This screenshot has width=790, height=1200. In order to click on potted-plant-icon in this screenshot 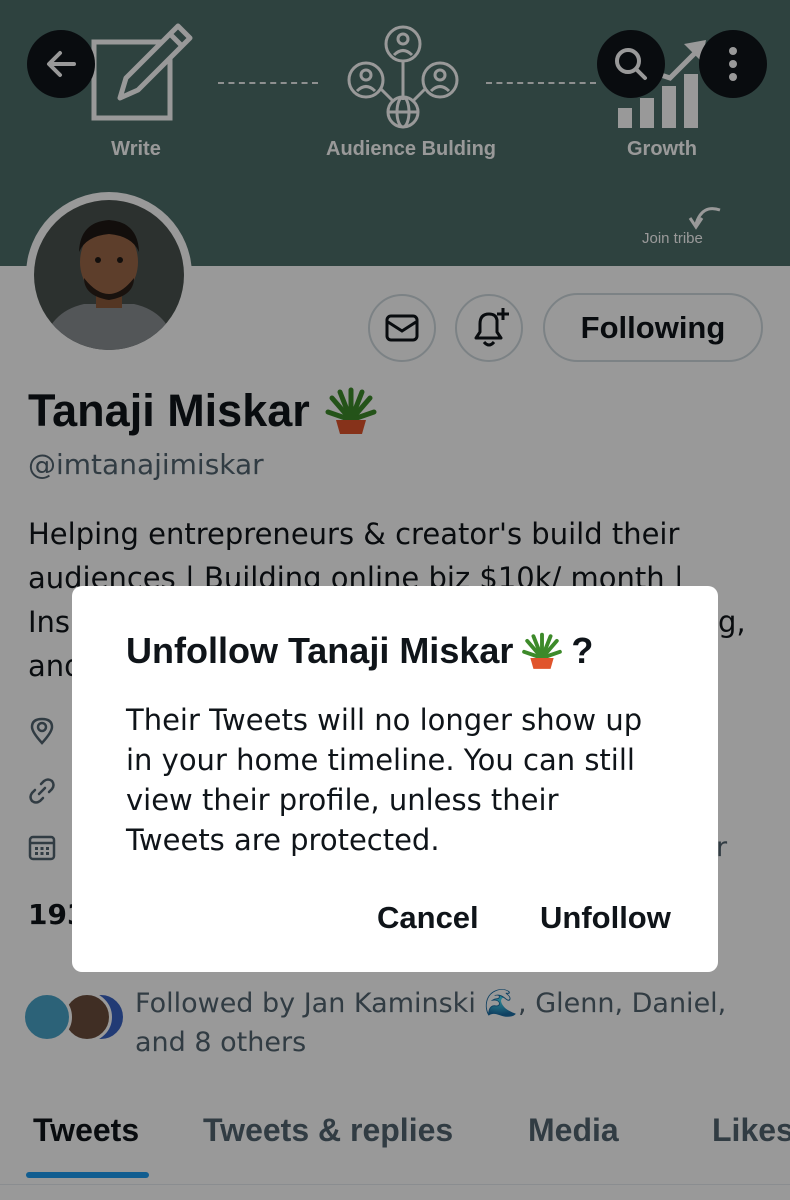, I will do `click(542, 650)`.